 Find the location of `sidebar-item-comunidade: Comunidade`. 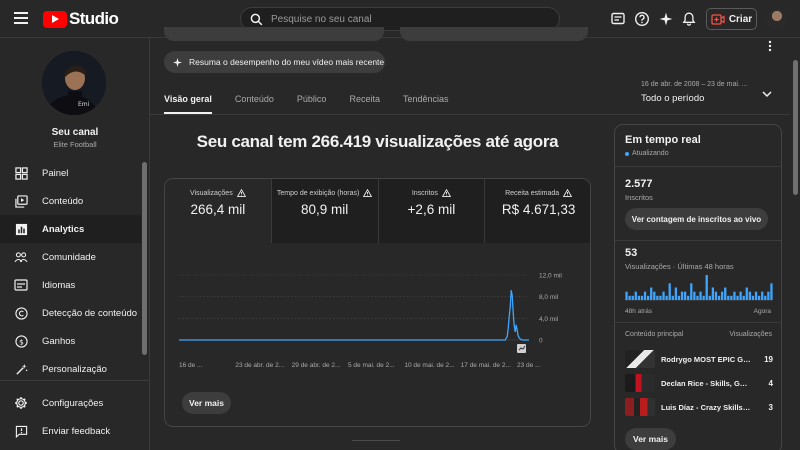

sidebar-item-comunidade: Comunidade is located at coordinates (70, 257).